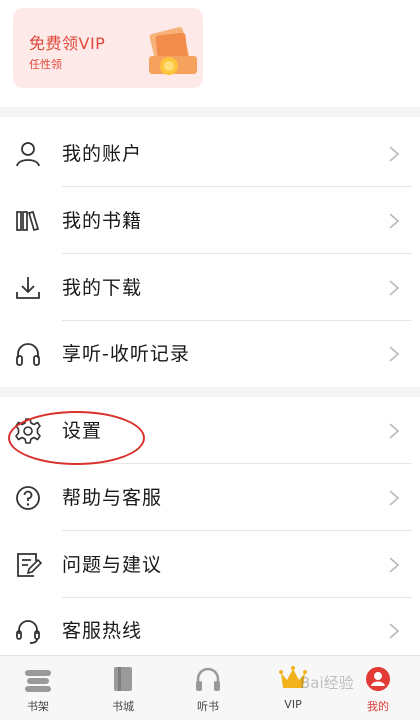 The image size is (420, 720). I want to click on tab-label: VIP, so click(293, 704).